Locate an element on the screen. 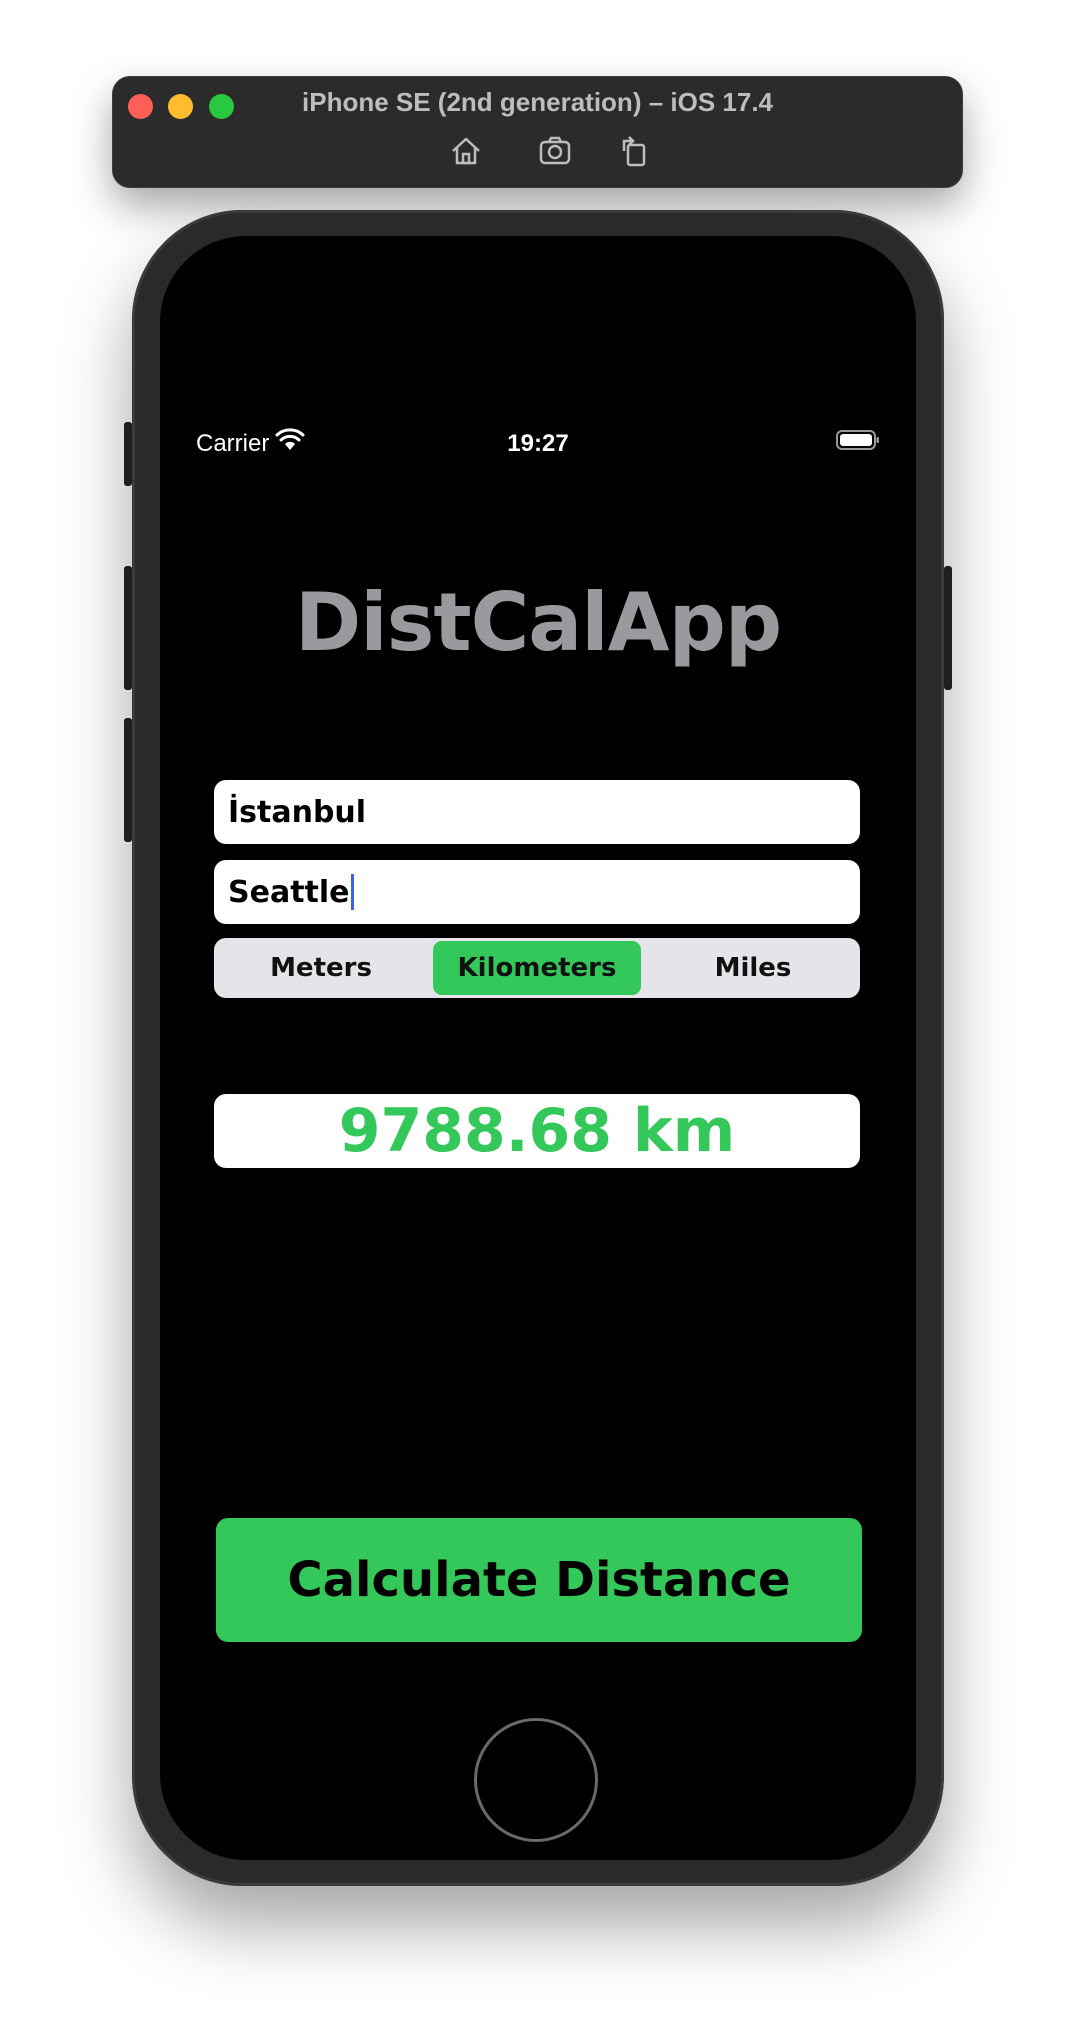 The image size is (1074, 2036). distance-result: 9788.68 km is located at coordinates (537, 1131).